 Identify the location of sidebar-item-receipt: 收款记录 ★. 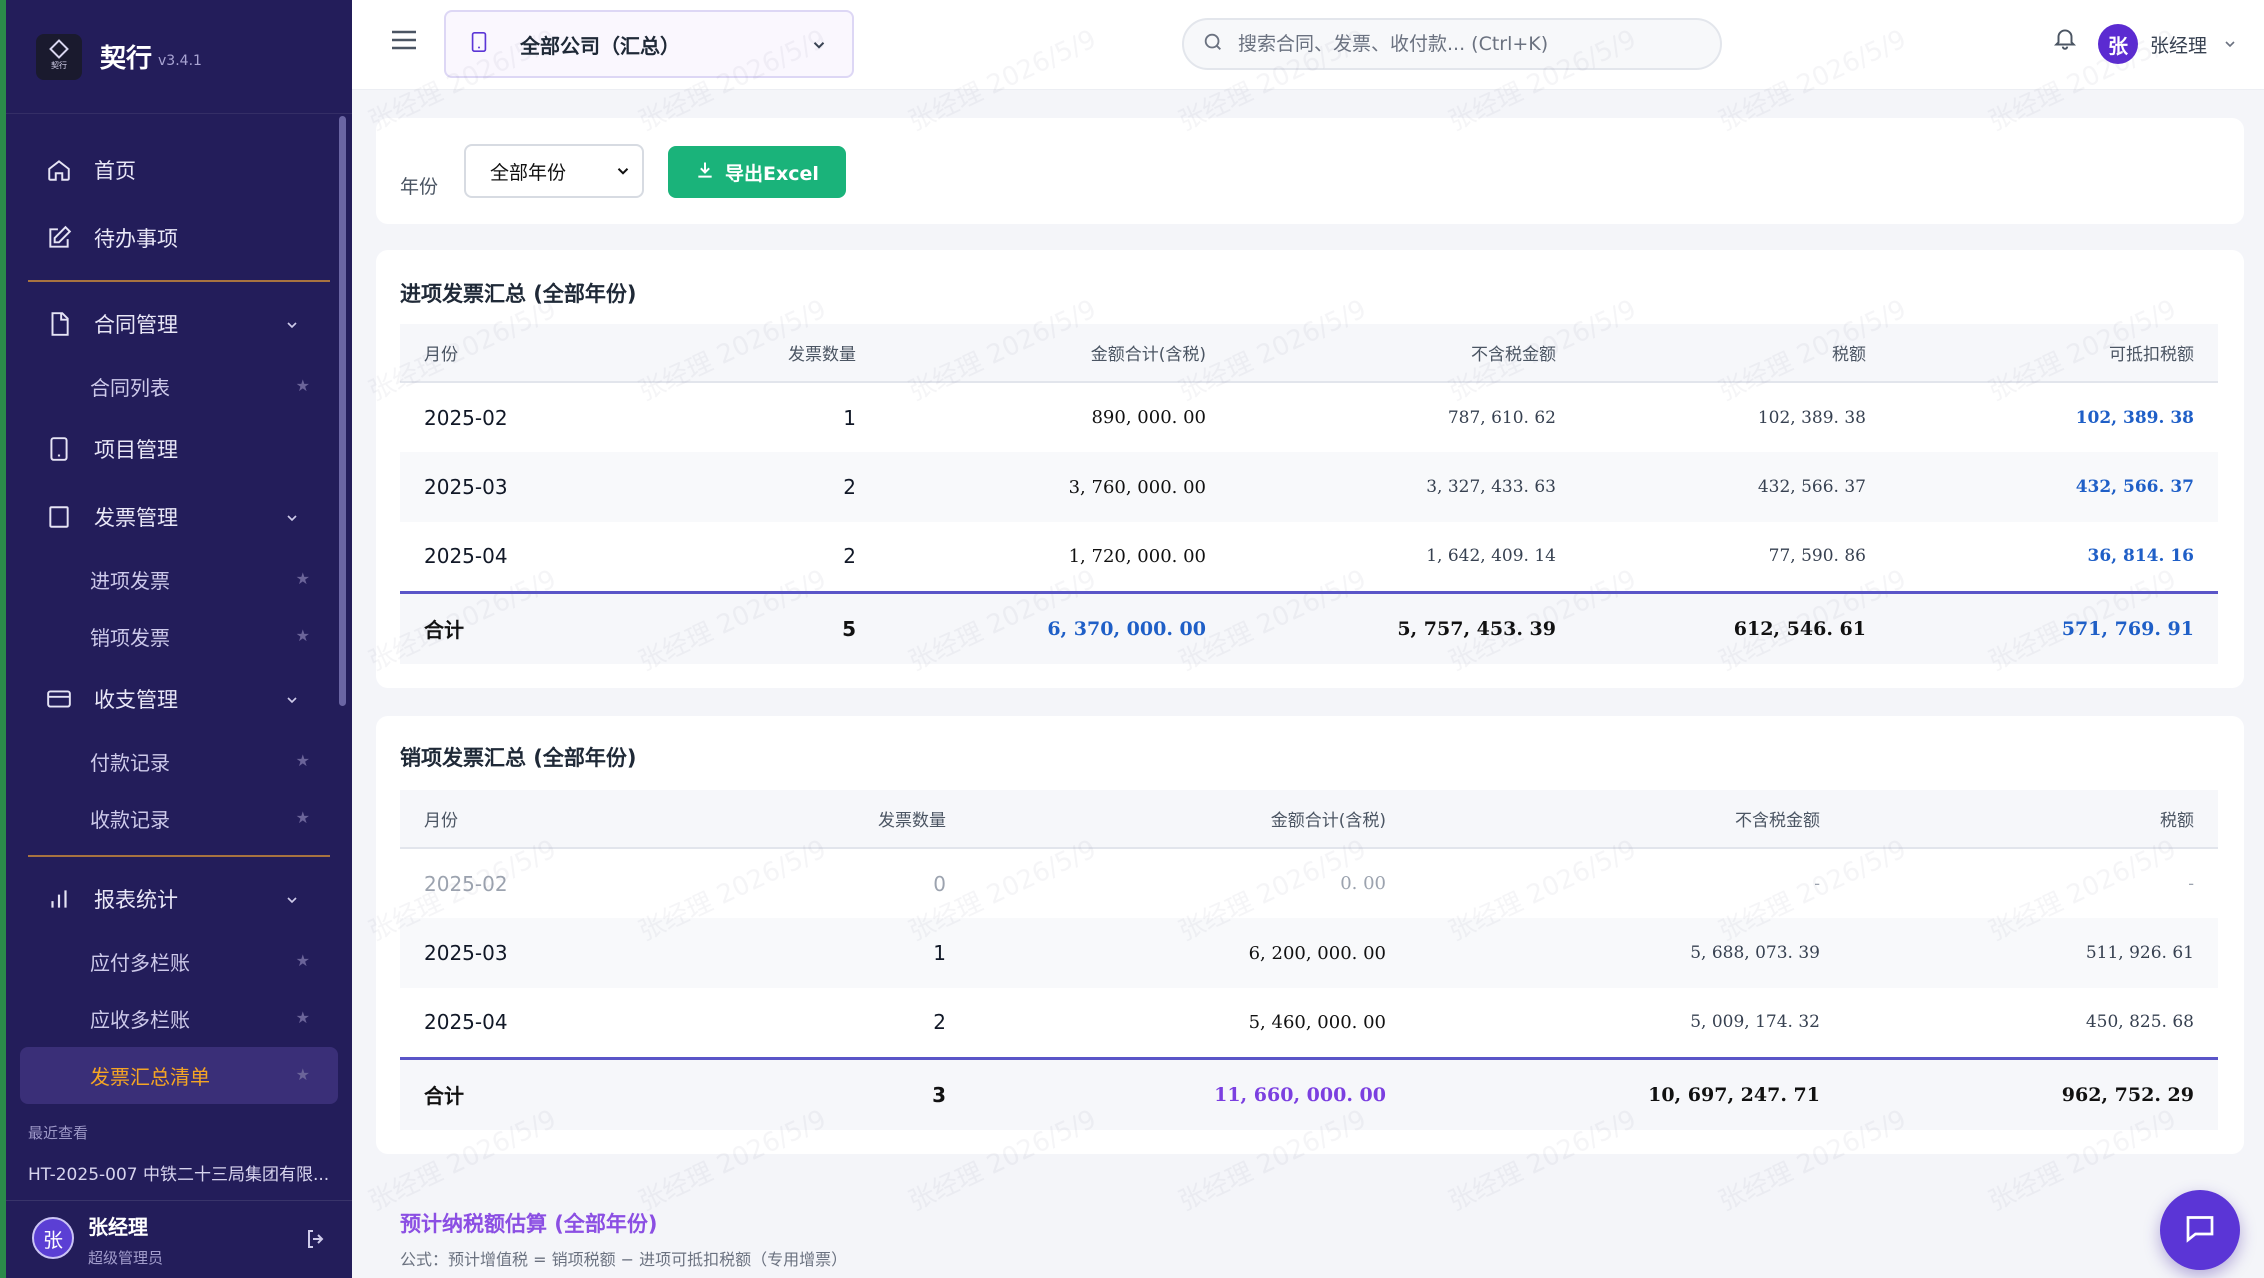
(179, 818).